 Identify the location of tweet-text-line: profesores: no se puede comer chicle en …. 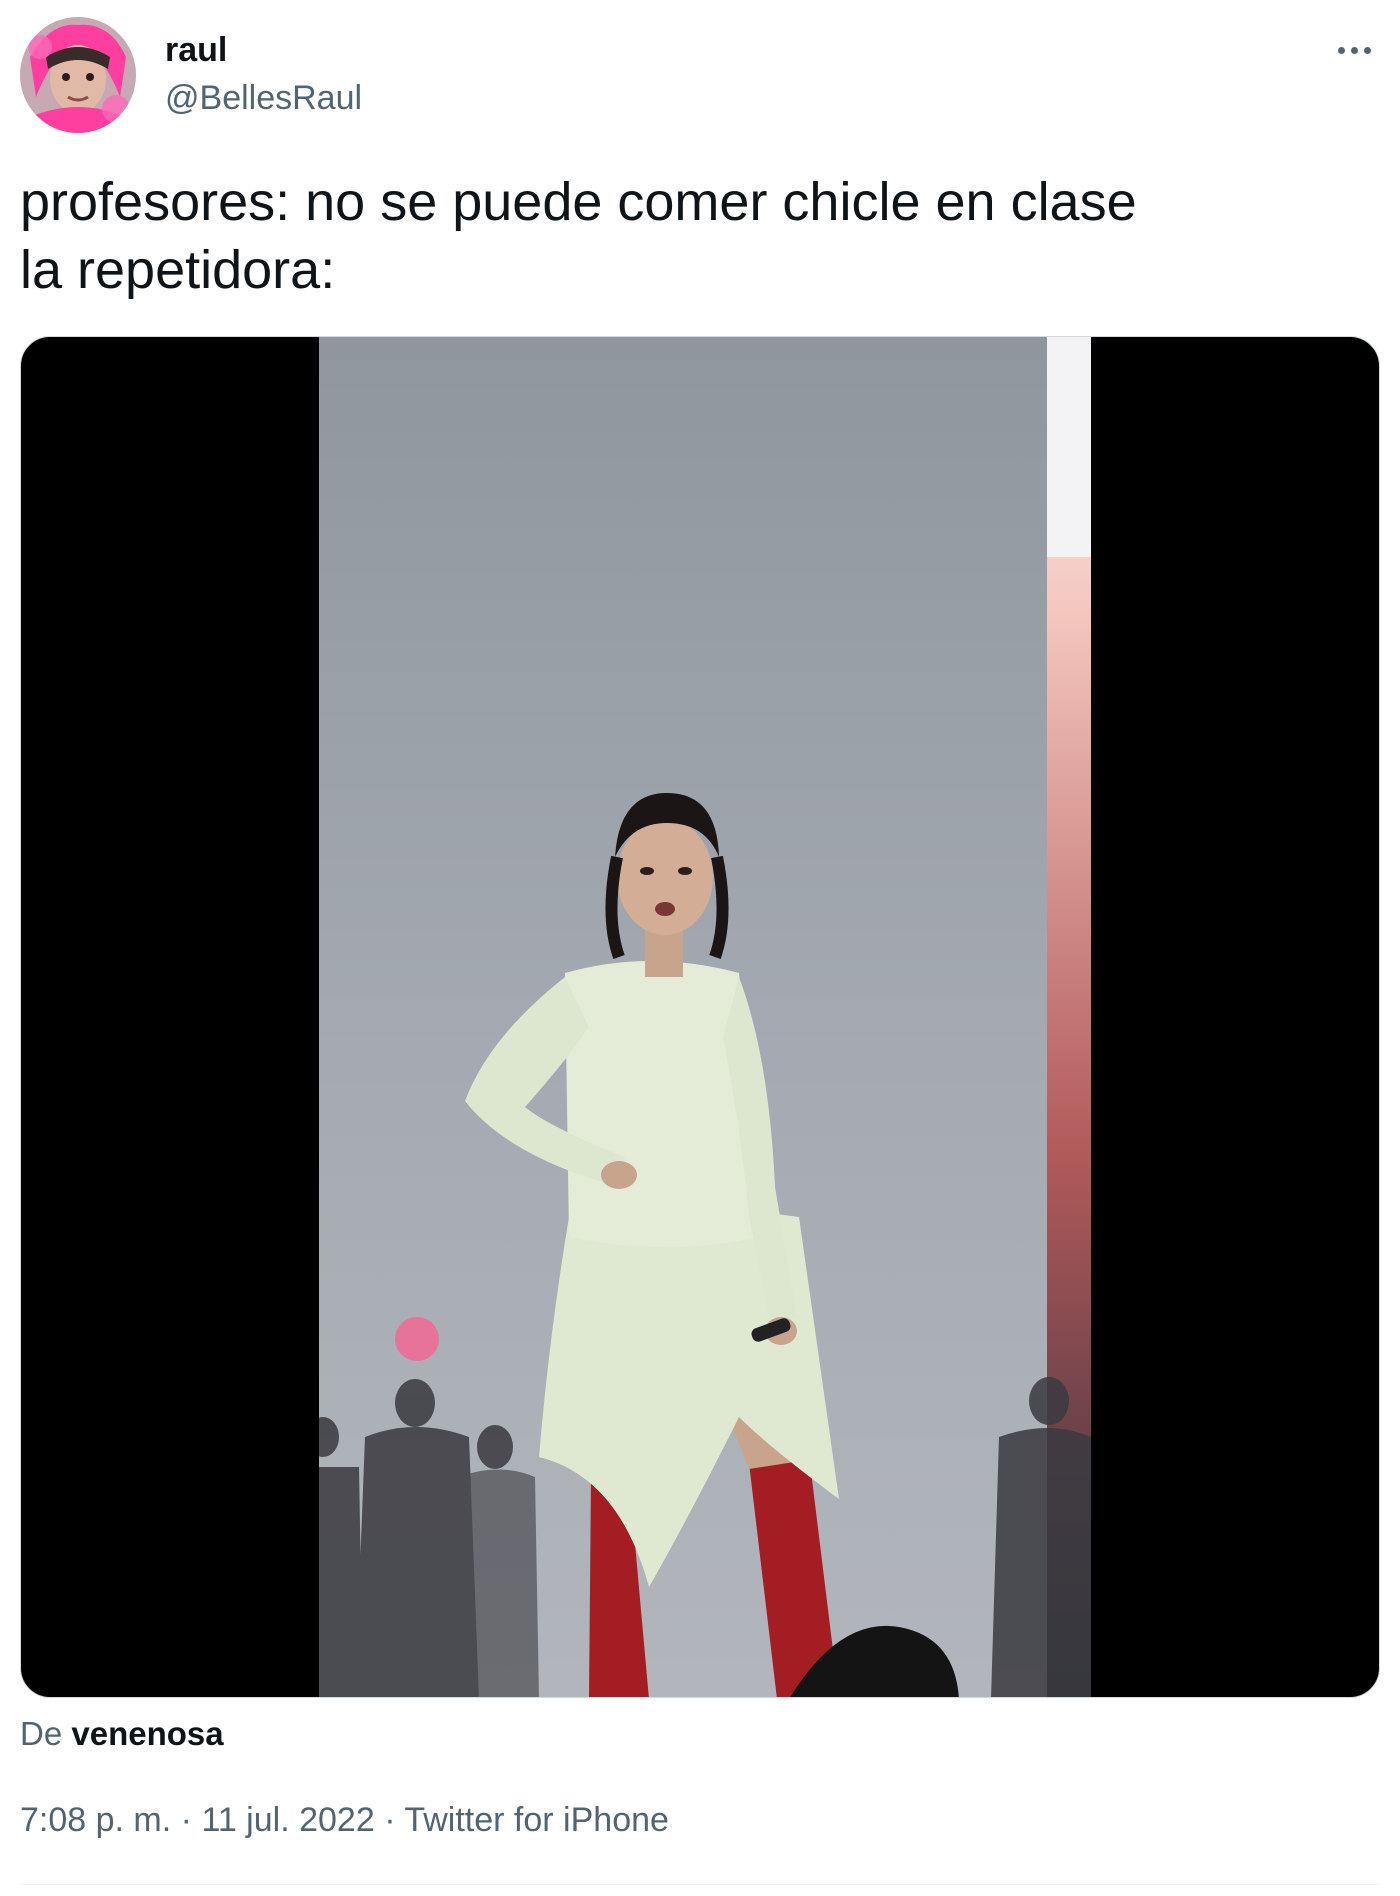
(578, 202).